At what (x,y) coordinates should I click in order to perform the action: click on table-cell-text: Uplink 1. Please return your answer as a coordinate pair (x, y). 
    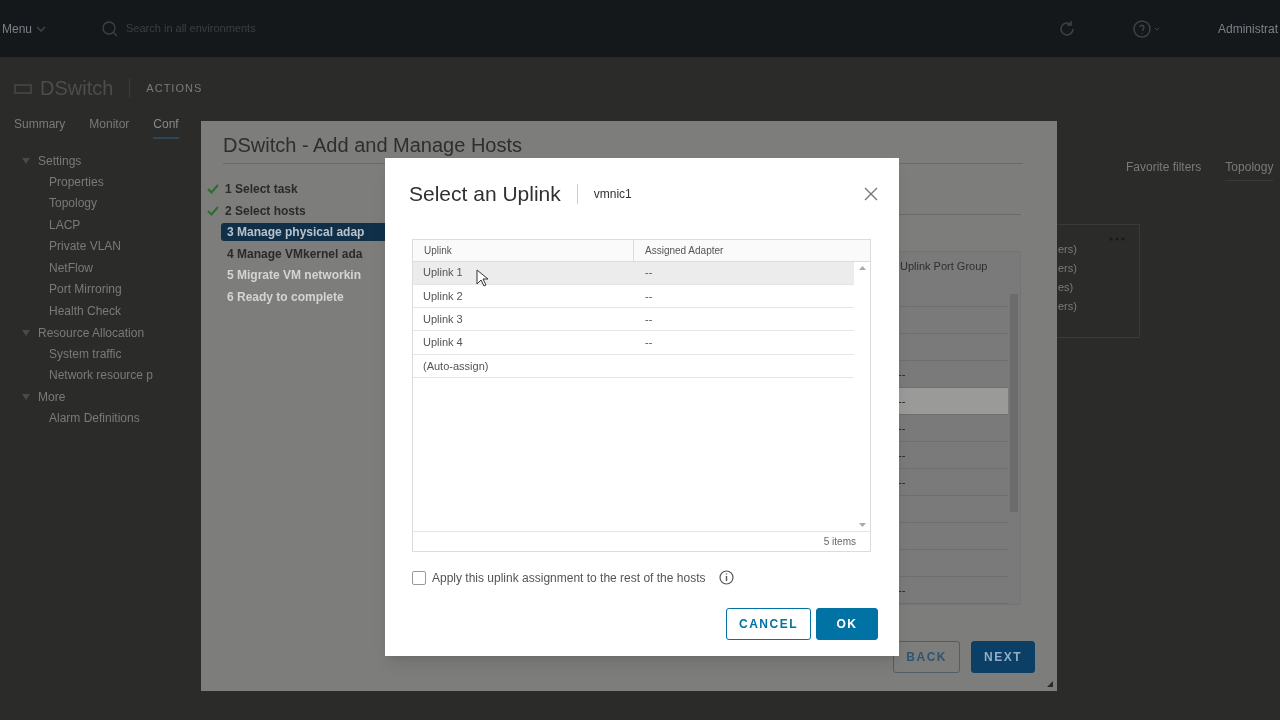
    Looking at the image, I should click on (443, 273).